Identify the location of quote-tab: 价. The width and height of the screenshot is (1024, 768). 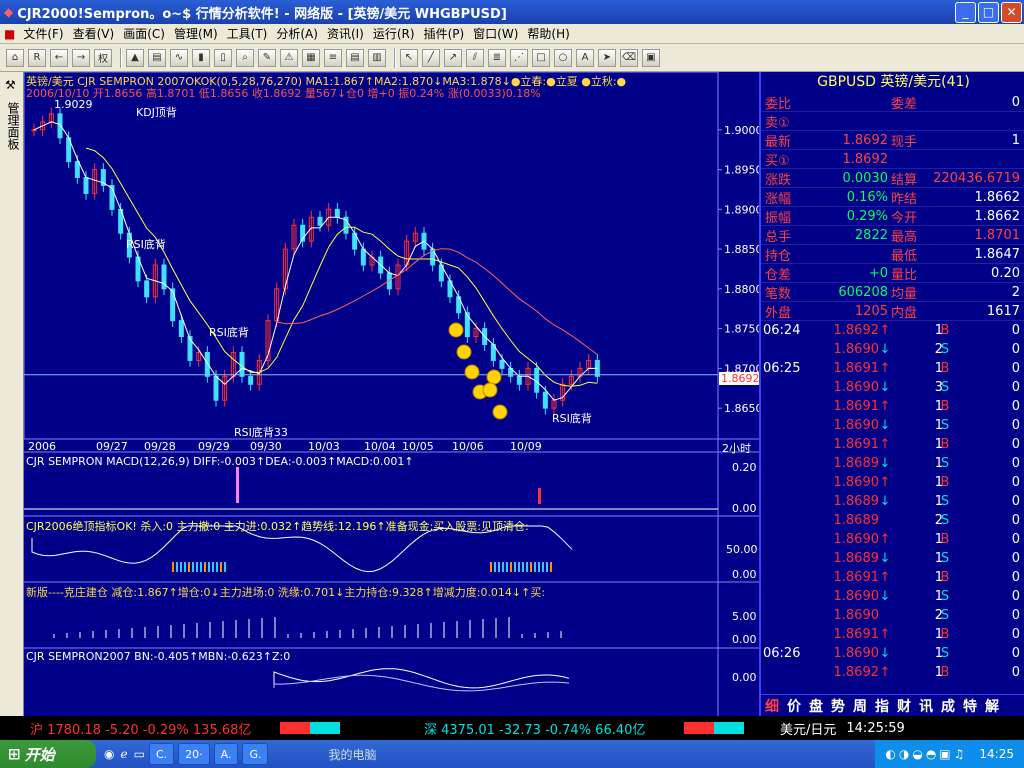
(794, 706).